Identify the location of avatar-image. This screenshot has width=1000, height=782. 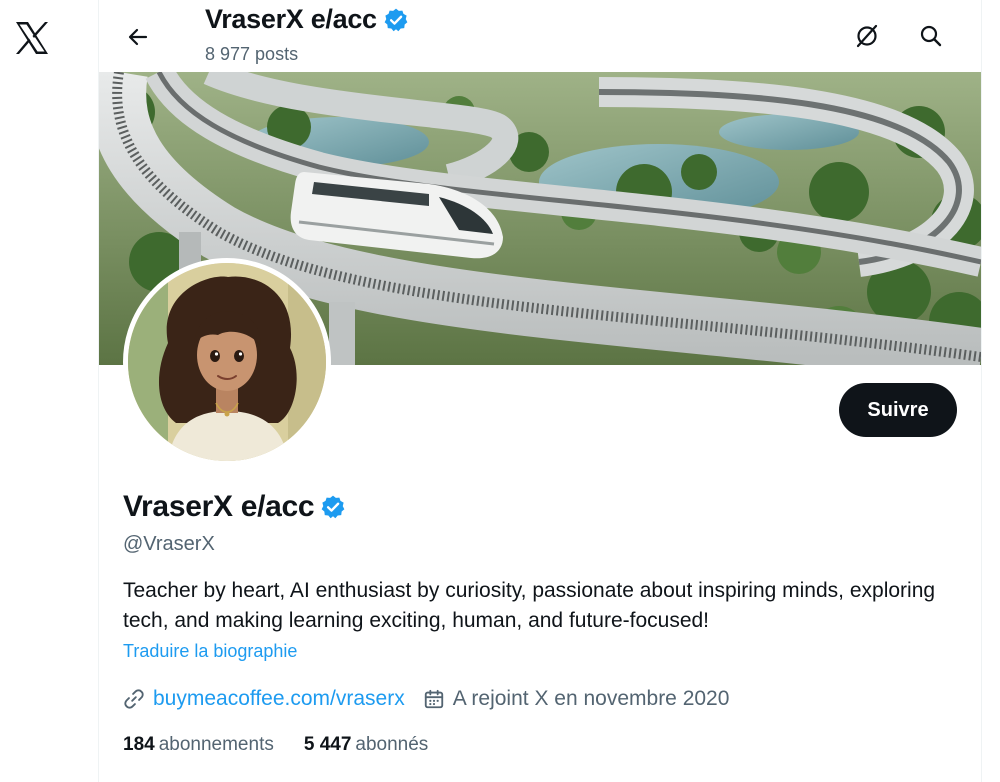
(227, 362).